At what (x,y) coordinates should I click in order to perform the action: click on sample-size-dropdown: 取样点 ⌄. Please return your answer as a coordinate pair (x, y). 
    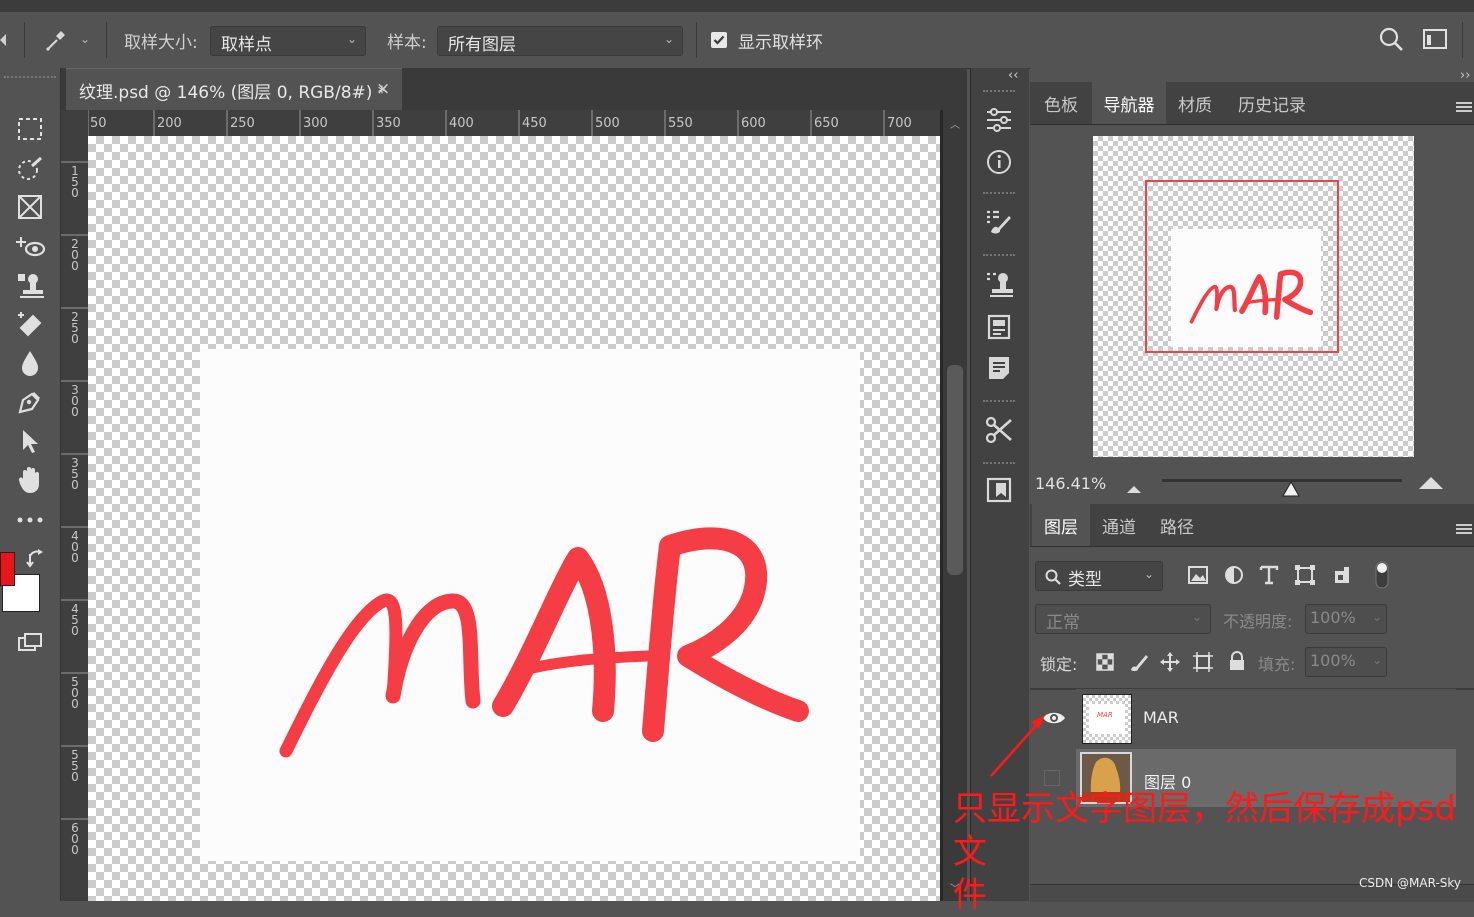
    Looking at the image, I should click on (288, 41).